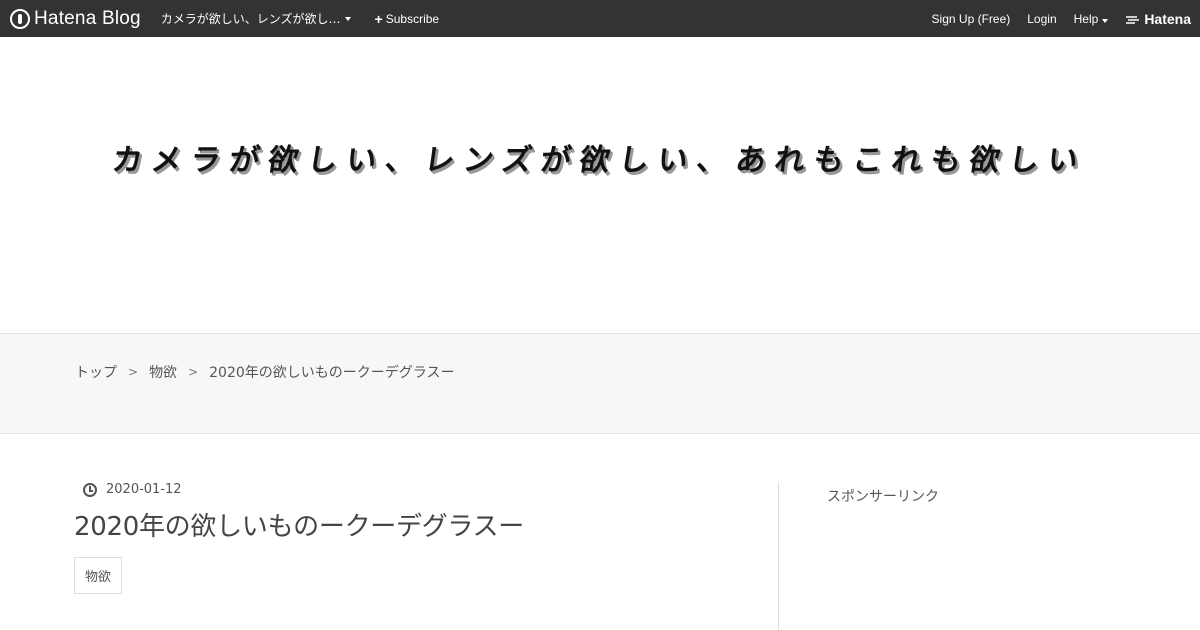  What do you see at coordinates (600, 157) in the screenshot?
I see `blog-title: カメラが欲しい、レンズが欲しい、あれもこれも欲しい` at bounding box center [600, 157].